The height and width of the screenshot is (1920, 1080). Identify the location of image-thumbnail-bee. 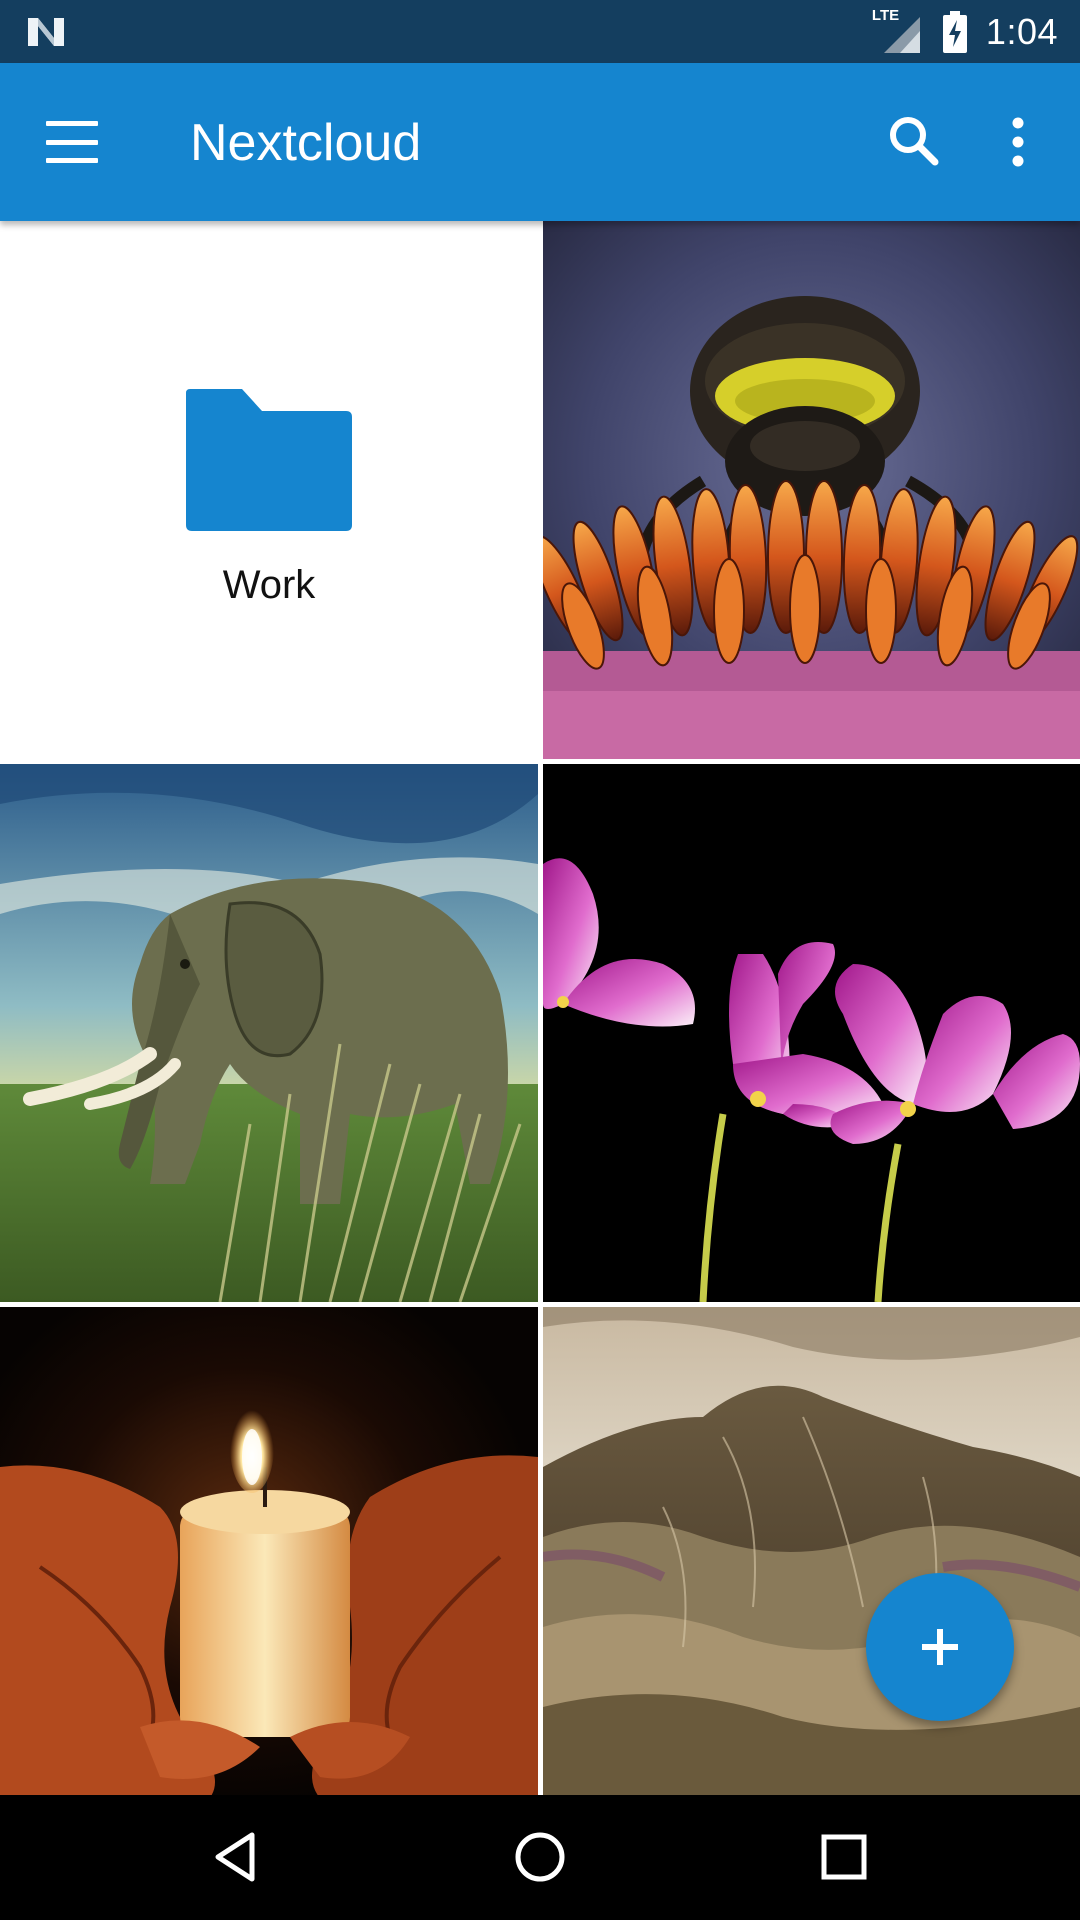
(811, 490).